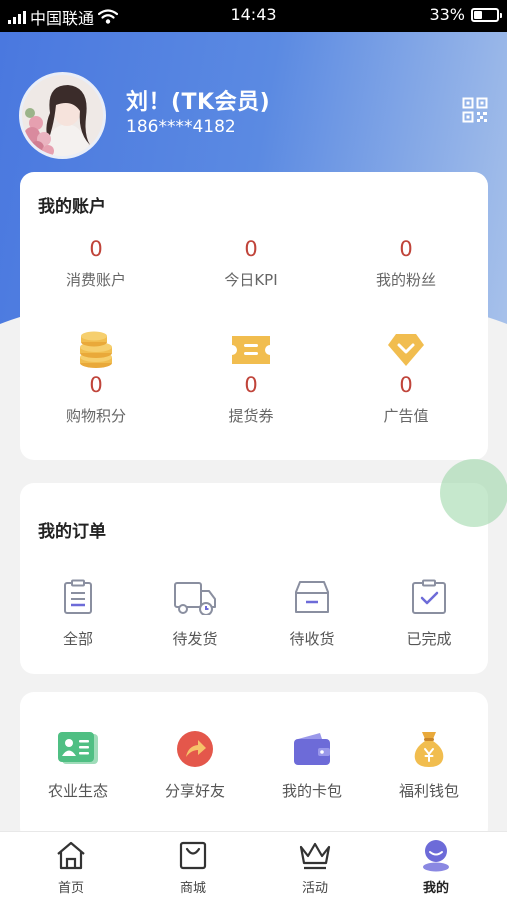  What do you see at coordinates (72, 532) in the screenshot?
I see `orders-title: 我的订单` at bounding box center [72, 532].